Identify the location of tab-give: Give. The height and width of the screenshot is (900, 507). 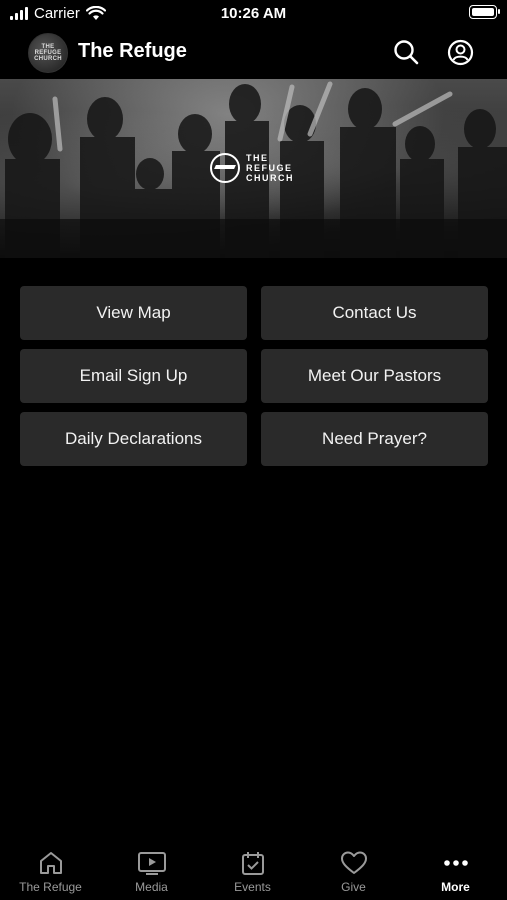
(353, 872).